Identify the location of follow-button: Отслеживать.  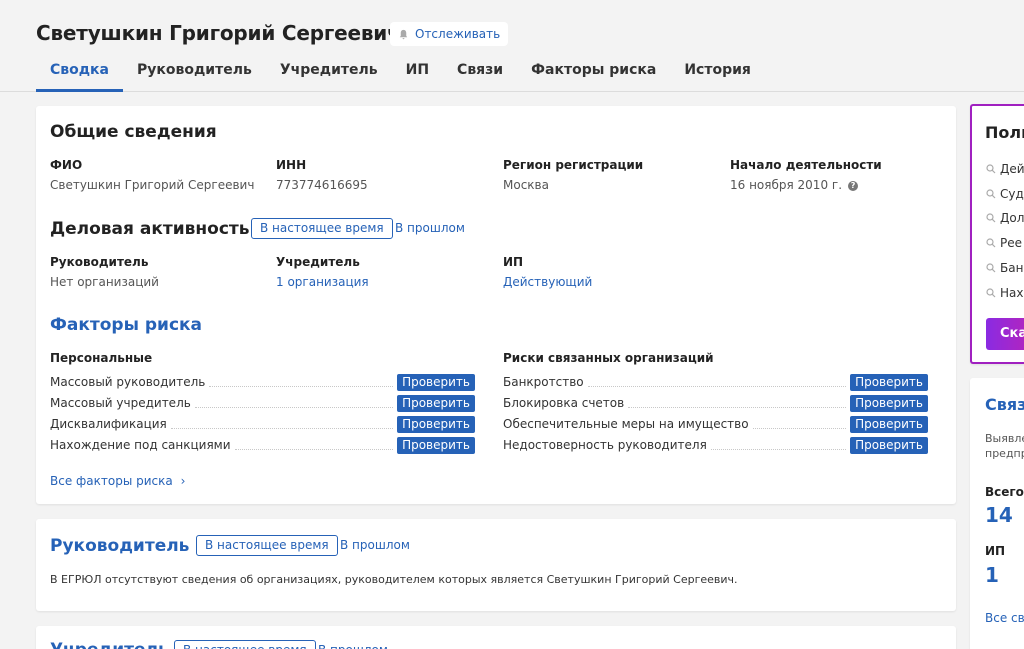
(449, 34).